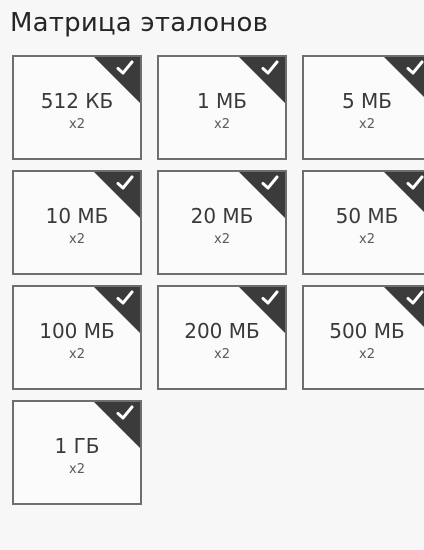 The height and width of the screenshot is (550, 424). I want to click on tile-5mb: 5 МБ x2, so click(363, 107).